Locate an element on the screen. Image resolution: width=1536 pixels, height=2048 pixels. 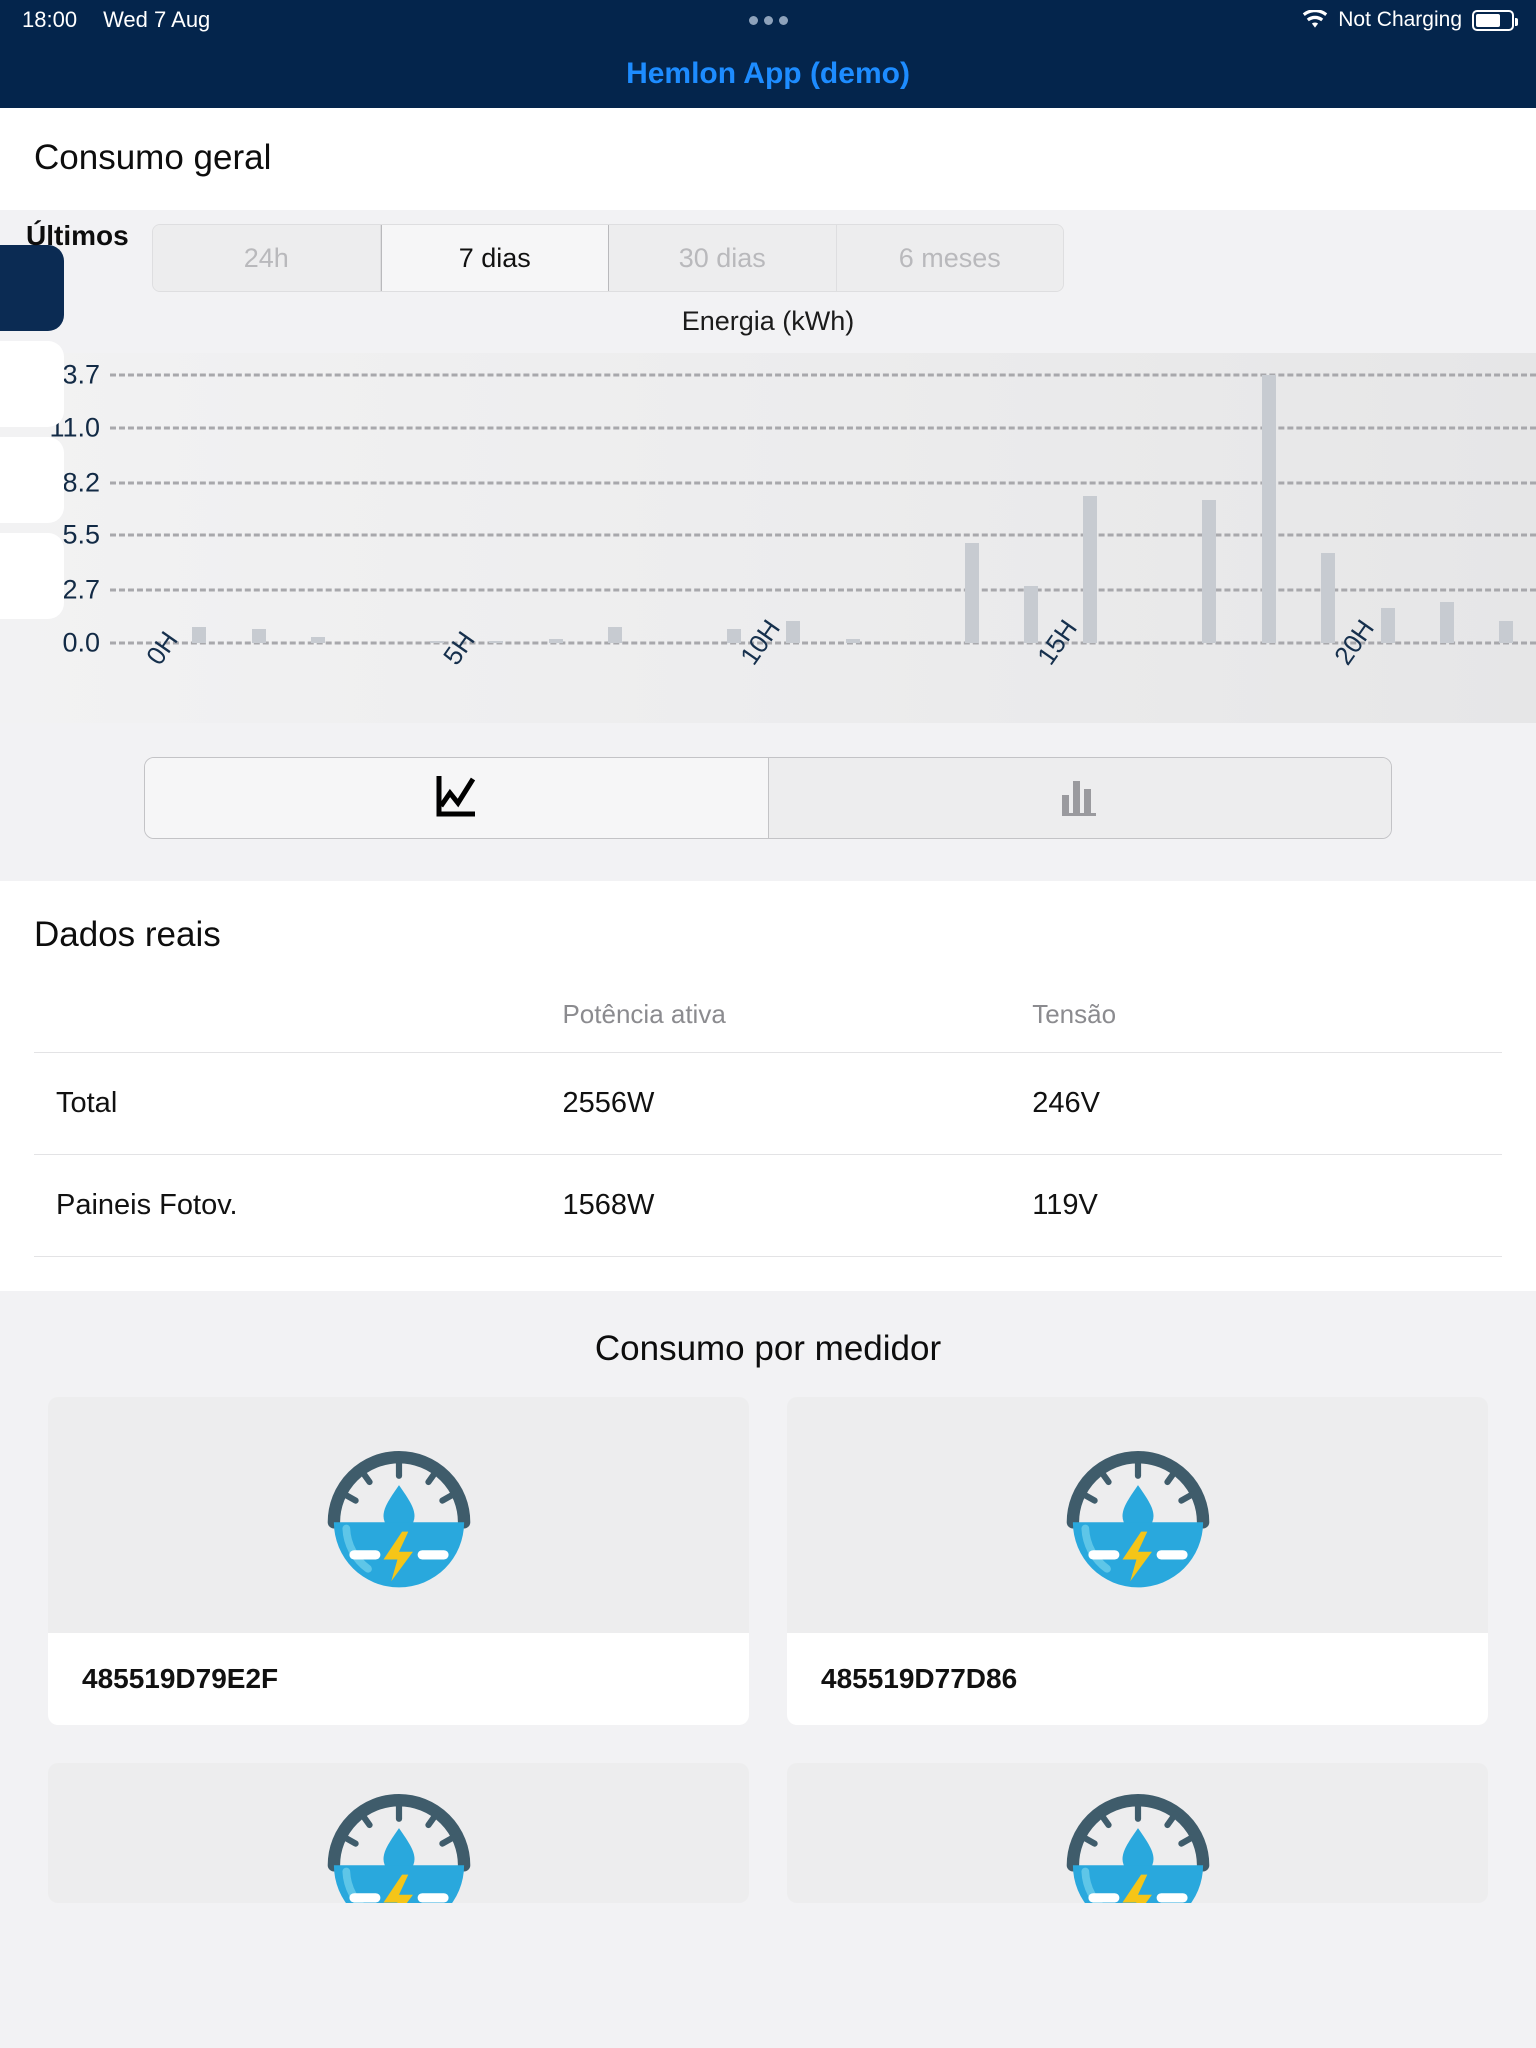
y-axis-tick: 2.7 is located at coordinates (81, 589).